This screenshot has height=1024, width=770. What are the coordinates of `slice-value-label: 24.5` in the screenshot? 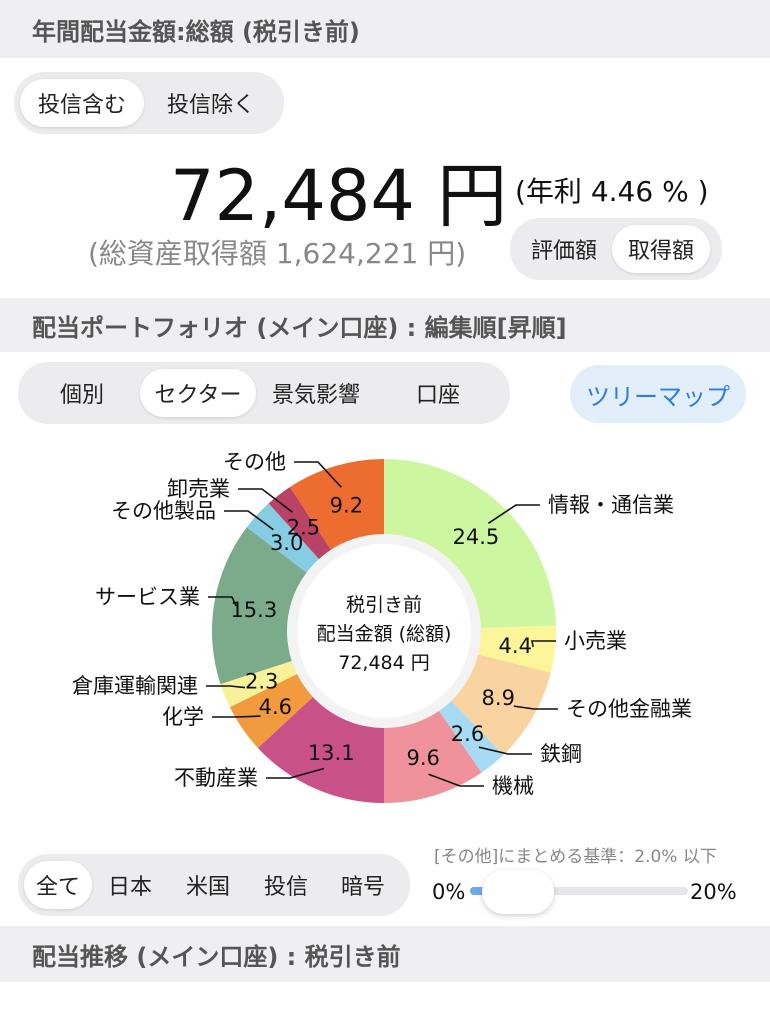 It's located at (475, 537).